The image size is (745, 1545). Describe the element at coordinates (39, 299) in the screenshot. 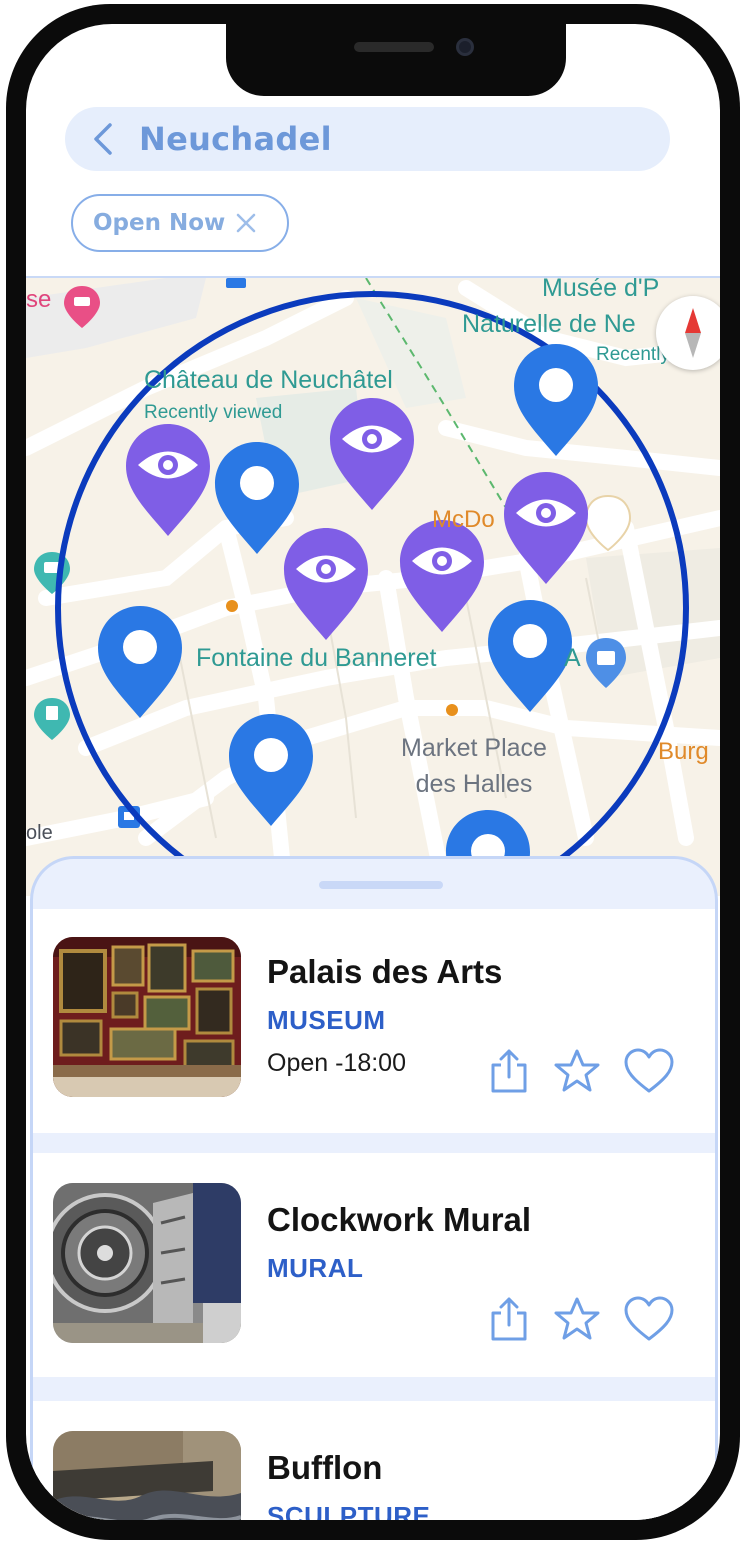

I see `map-label-se: se` at that location.